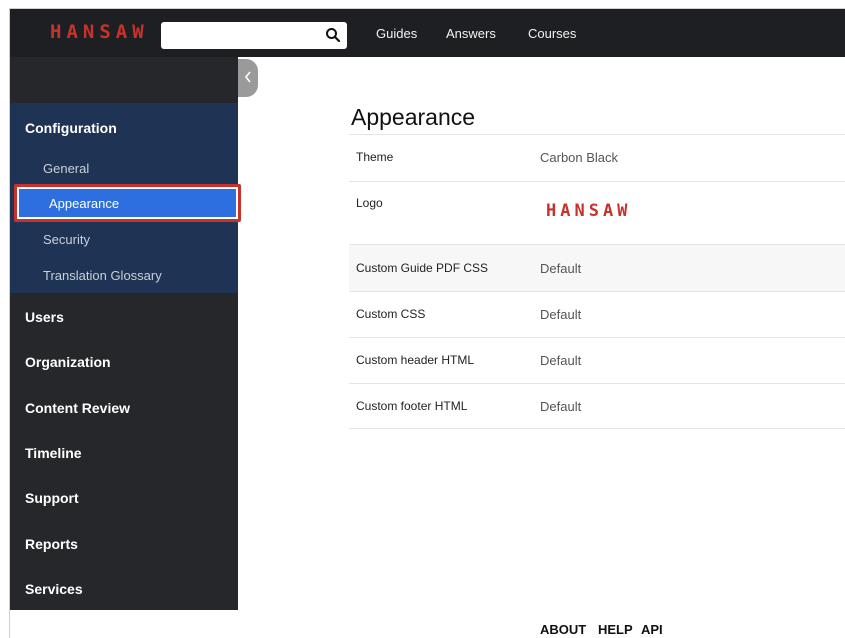 The image size is (845, 638). What do you see at coordinates (51, 544) in the screenshot?
I see `sidebar-section-reports: Reports` at bounding box center [51, 544].